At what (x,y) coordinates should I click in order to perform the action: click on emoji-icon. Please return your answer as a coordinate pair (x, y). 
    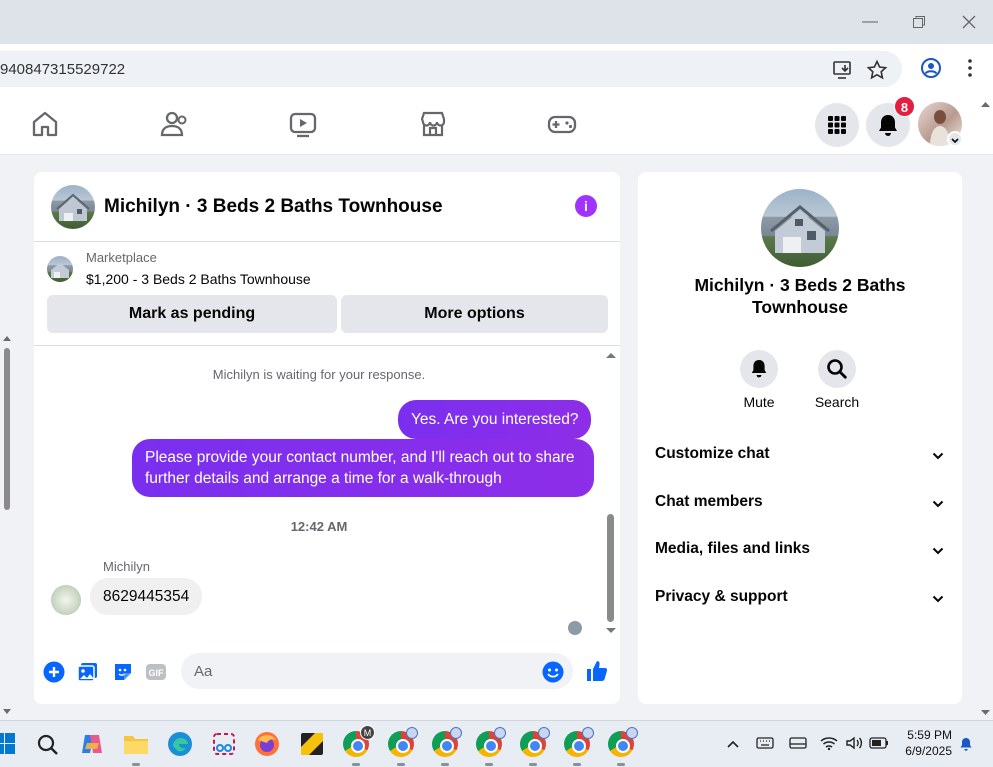
    Looking at the image, I should click on (553, 672).